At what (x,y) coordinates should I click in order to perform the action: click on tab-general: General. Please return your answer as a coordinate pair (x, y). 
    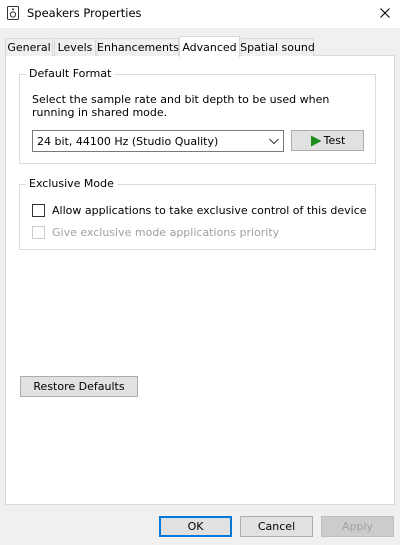
    Looking at the image, I should click on (29, 47).